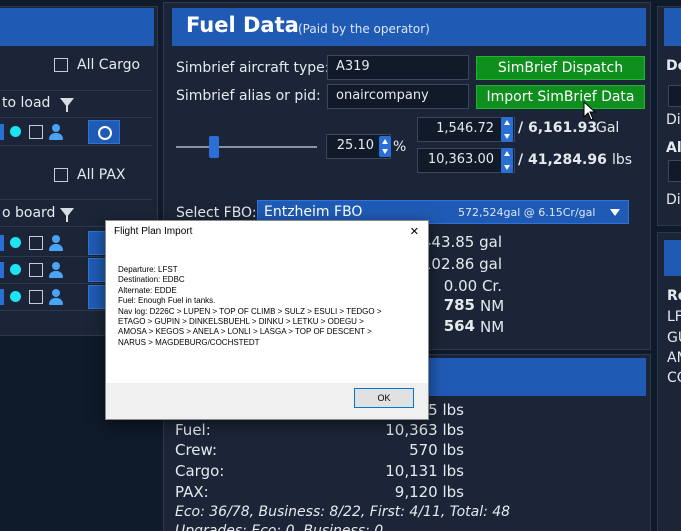  I want to click on all-pax-checkbox, so click(61, 175).